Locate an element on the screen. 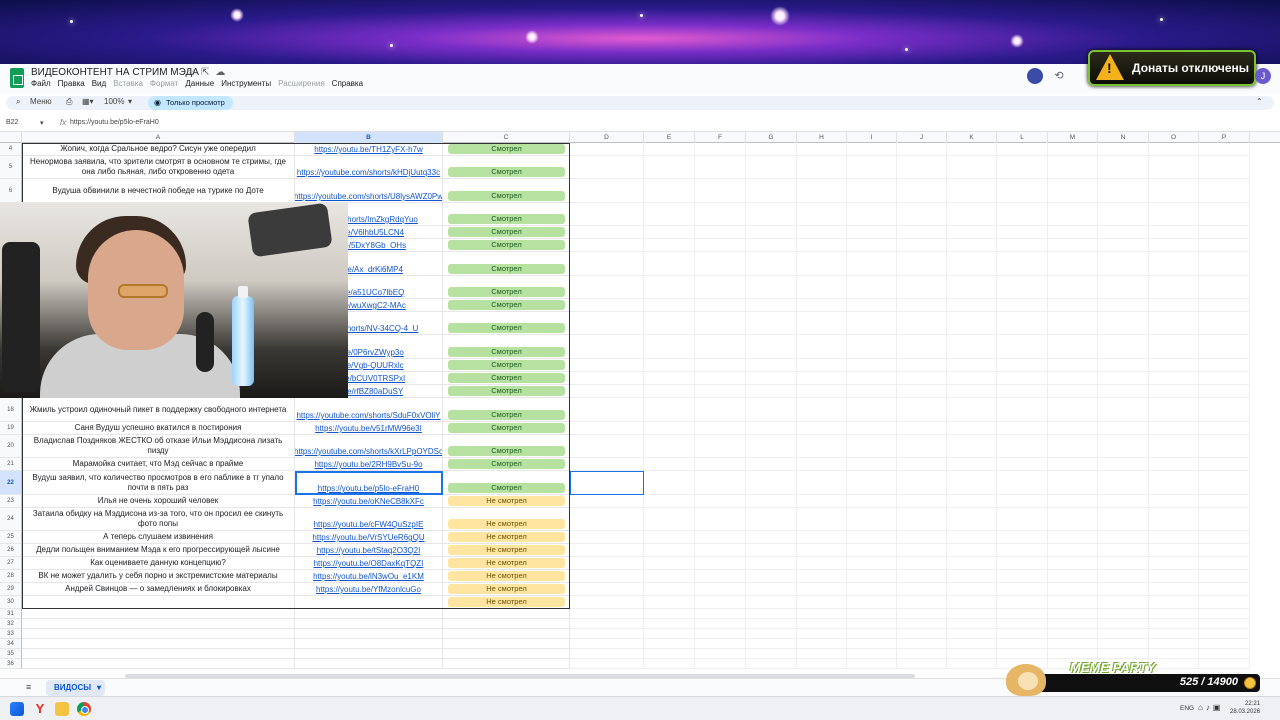  view-only-badge: Только просмотр is located at coordinates (190, 103).